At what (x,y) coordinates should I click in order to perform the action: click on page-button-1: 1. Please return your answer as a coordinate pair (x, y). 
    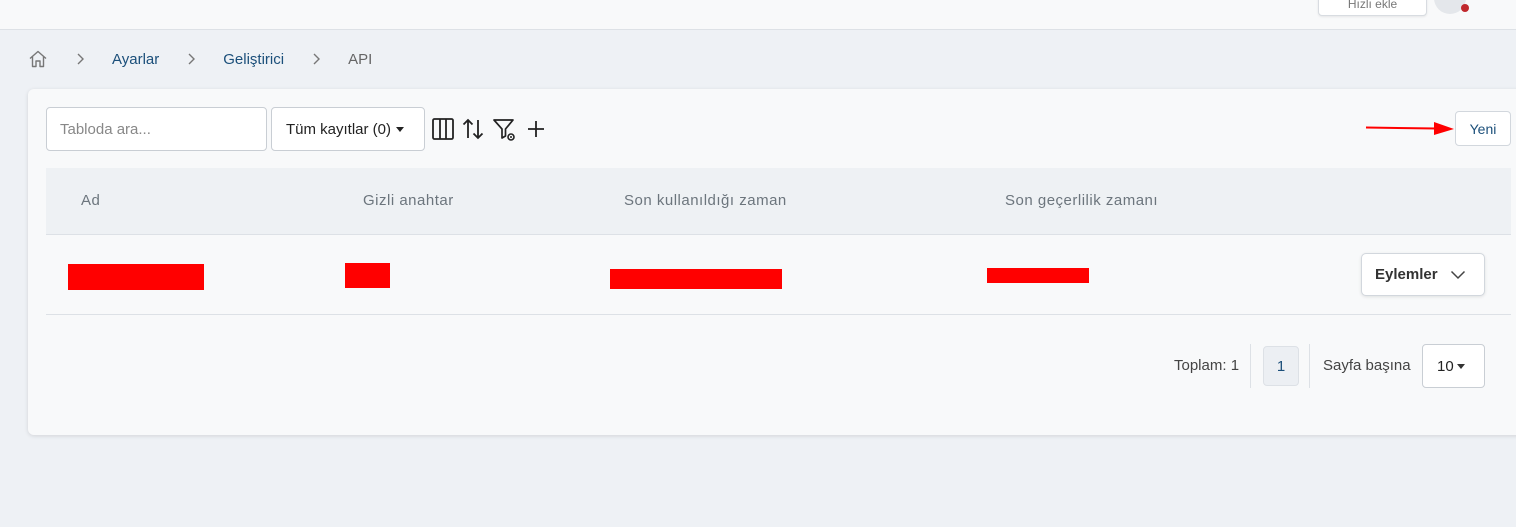
    Looking at the image, I should click on (1281, 366).